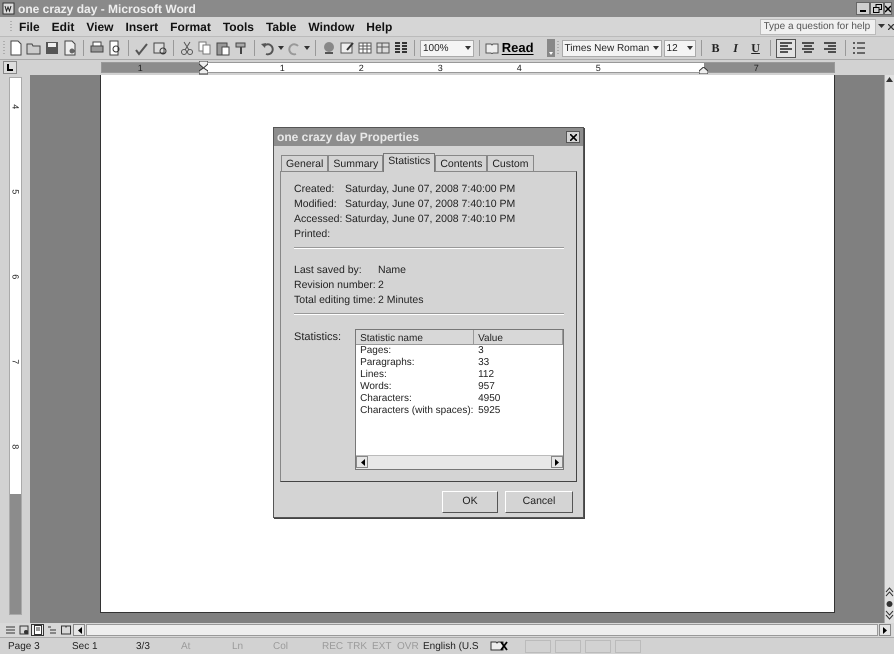 Image resolution: width=894 pixels, height=654 pixels. I want to click on bullets-icon, so click(858, 48).